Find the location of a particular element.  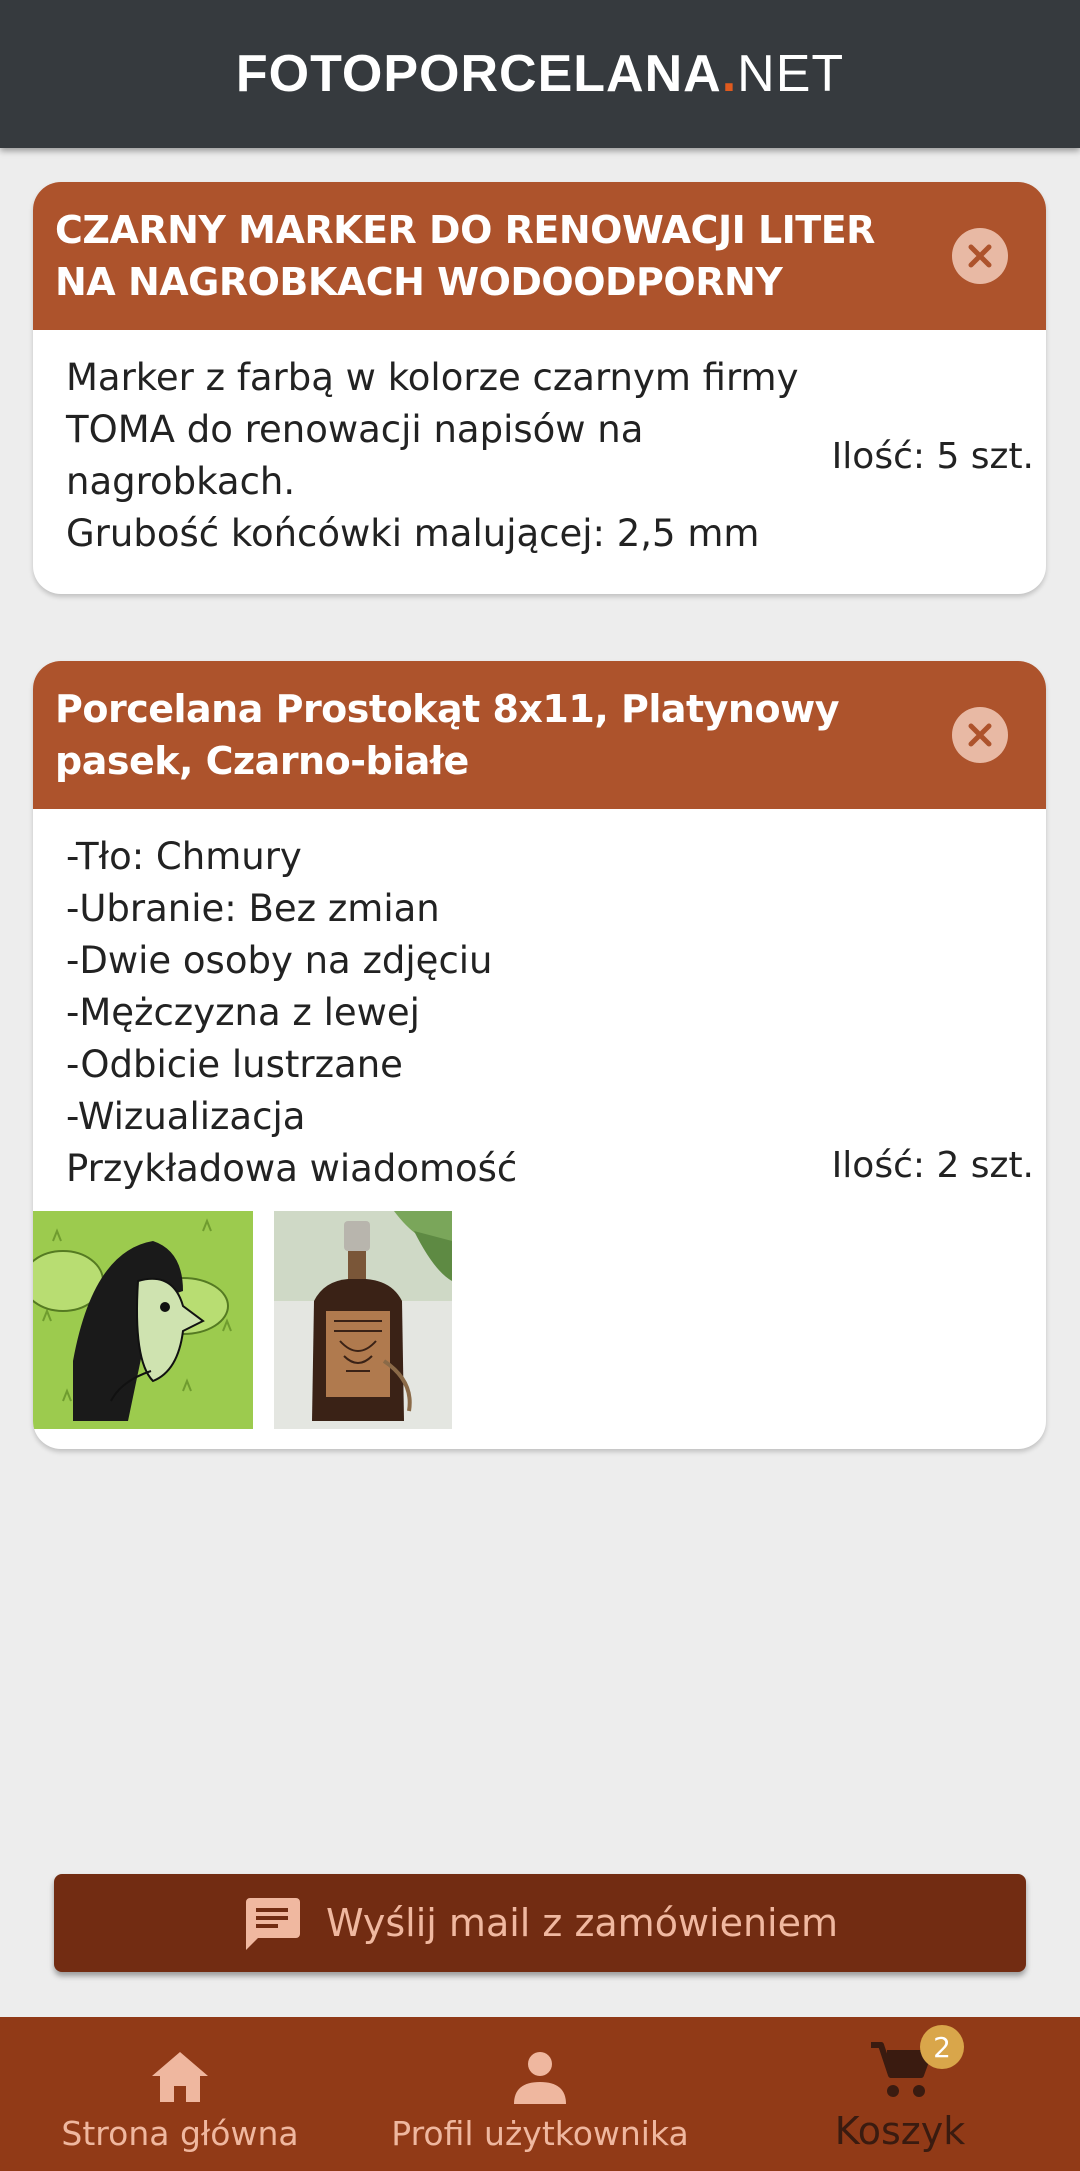

cart-count-badge: 2 is located at coordinates (942, 2047).